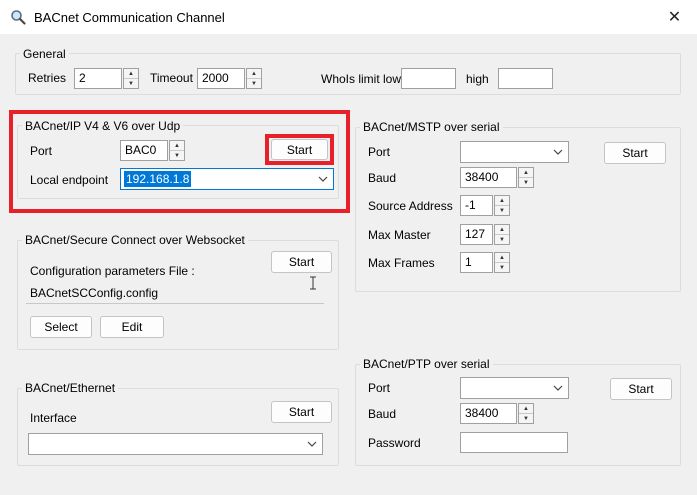 This screenshot has width=697, height=495. I want to click on max-master-label: Max Master, so click(399, 235).